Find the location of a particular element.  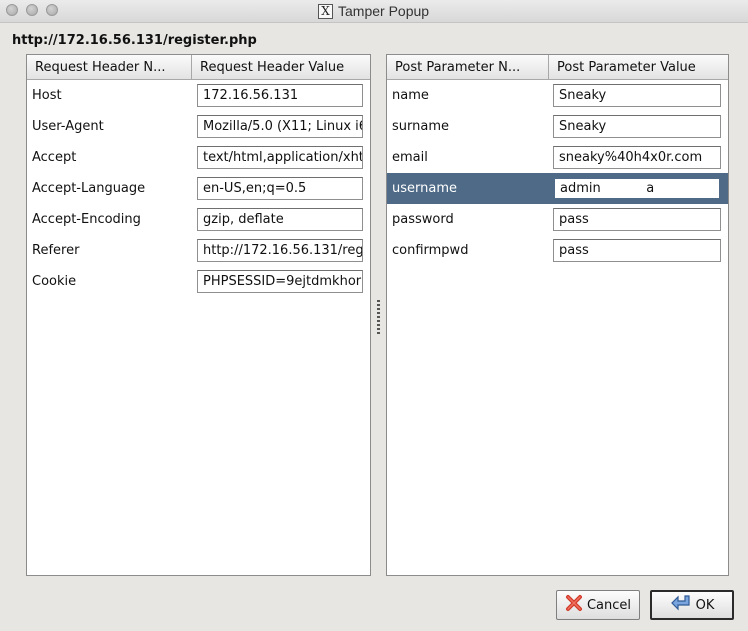

table-row: Host 172.16.56.131 is located at coordinates (198, 95).